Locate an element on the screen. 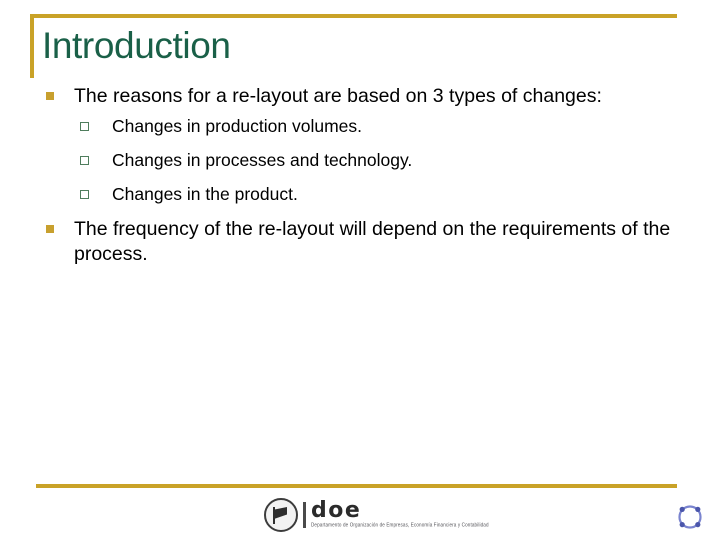  title-rule-vertical is located at coordinates (32, 46).